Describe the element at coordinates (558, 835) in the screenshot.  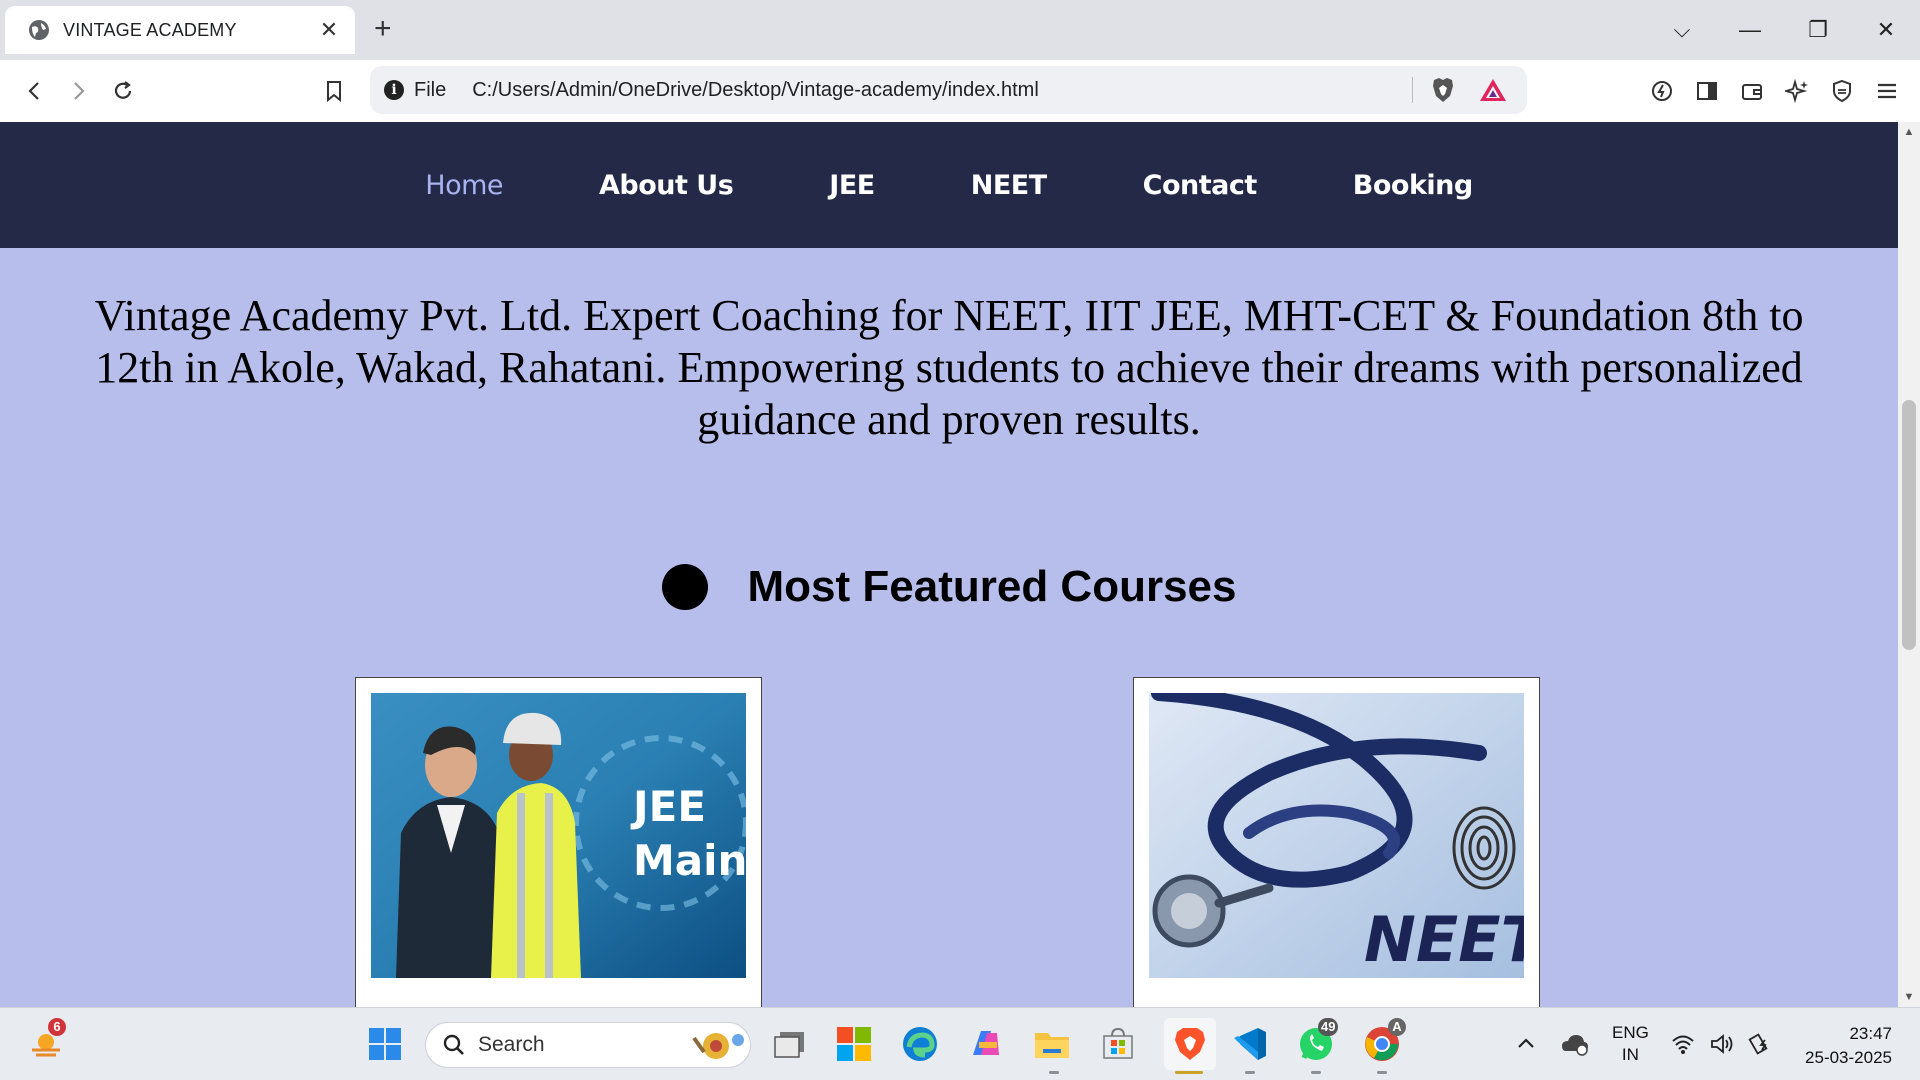
I see `jee-main-image: JEE Main` at that location.